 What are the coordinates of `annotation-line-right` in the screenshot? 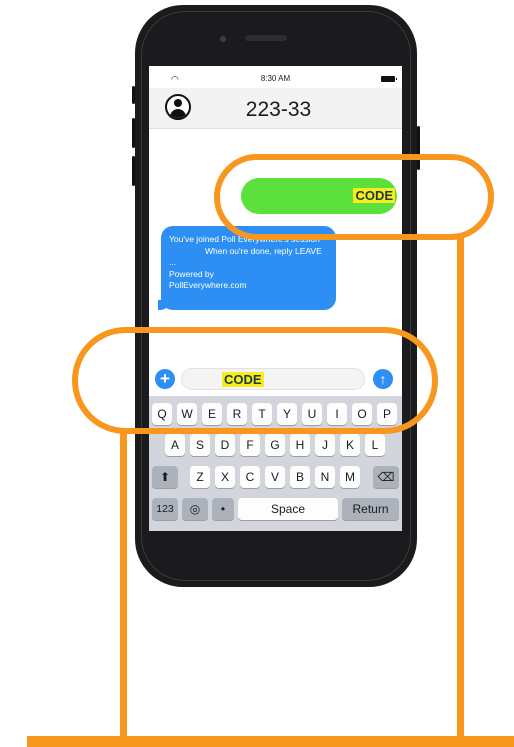 It's located at (460, 490).